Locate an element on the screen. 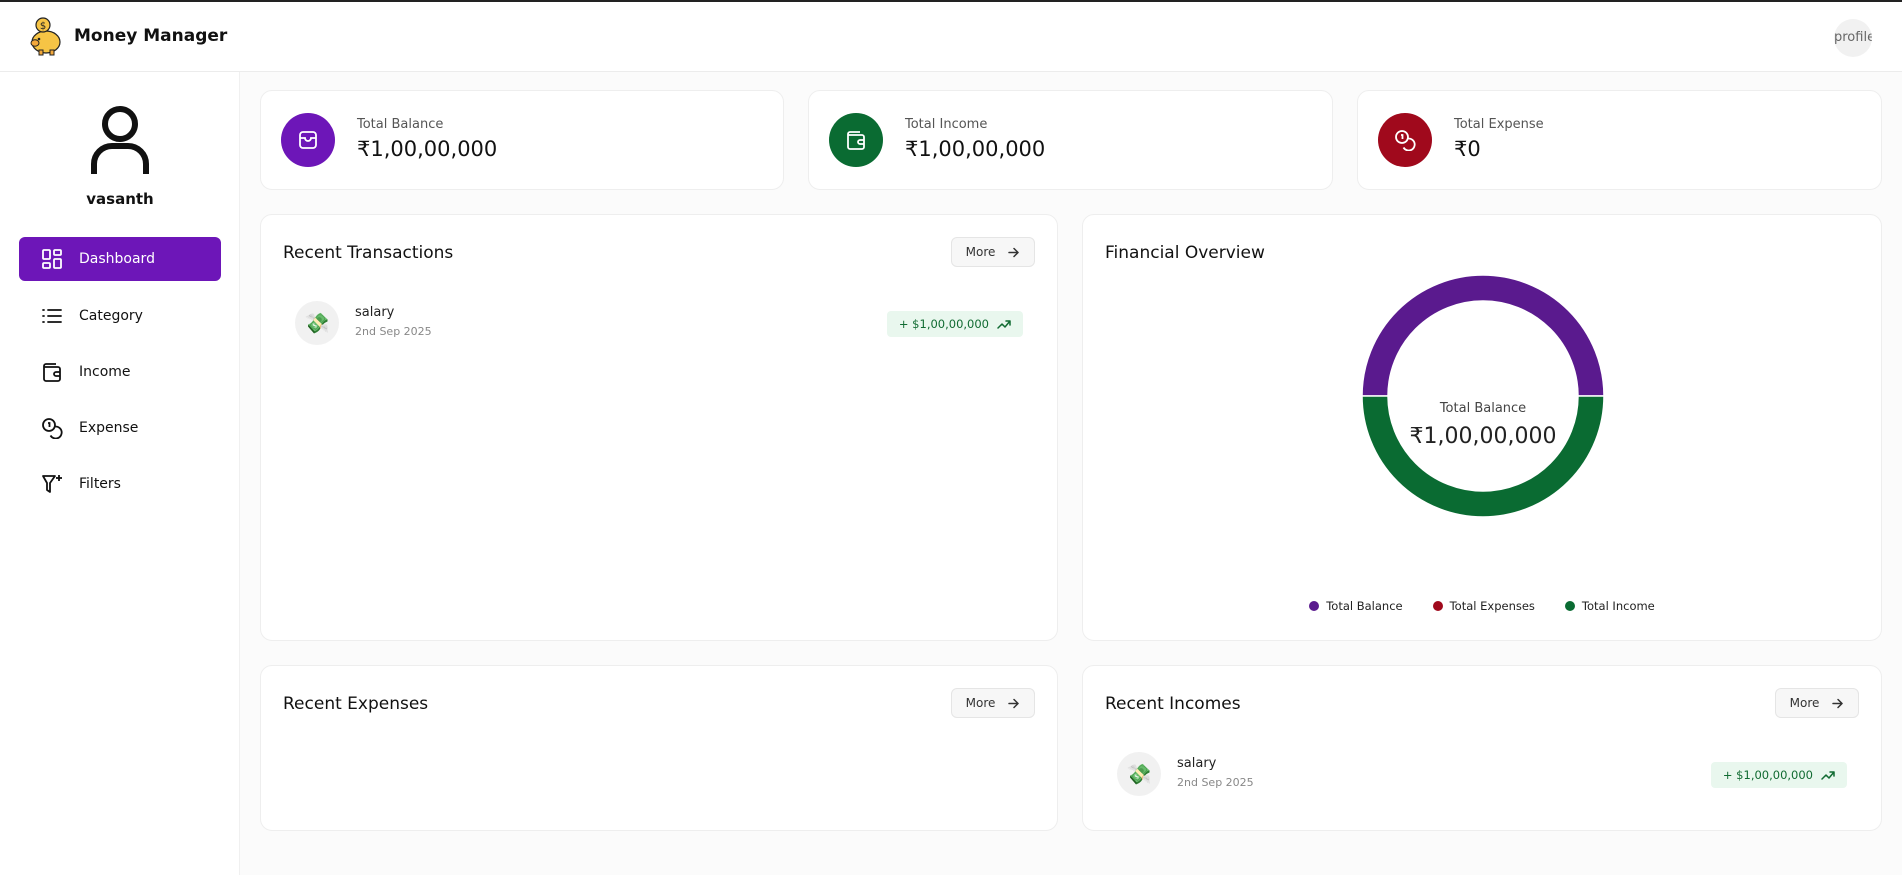 Image resolution: width=1902 pixels, height=875 pixels. legend-label: Total Income is located at coordinates (1618, 606).